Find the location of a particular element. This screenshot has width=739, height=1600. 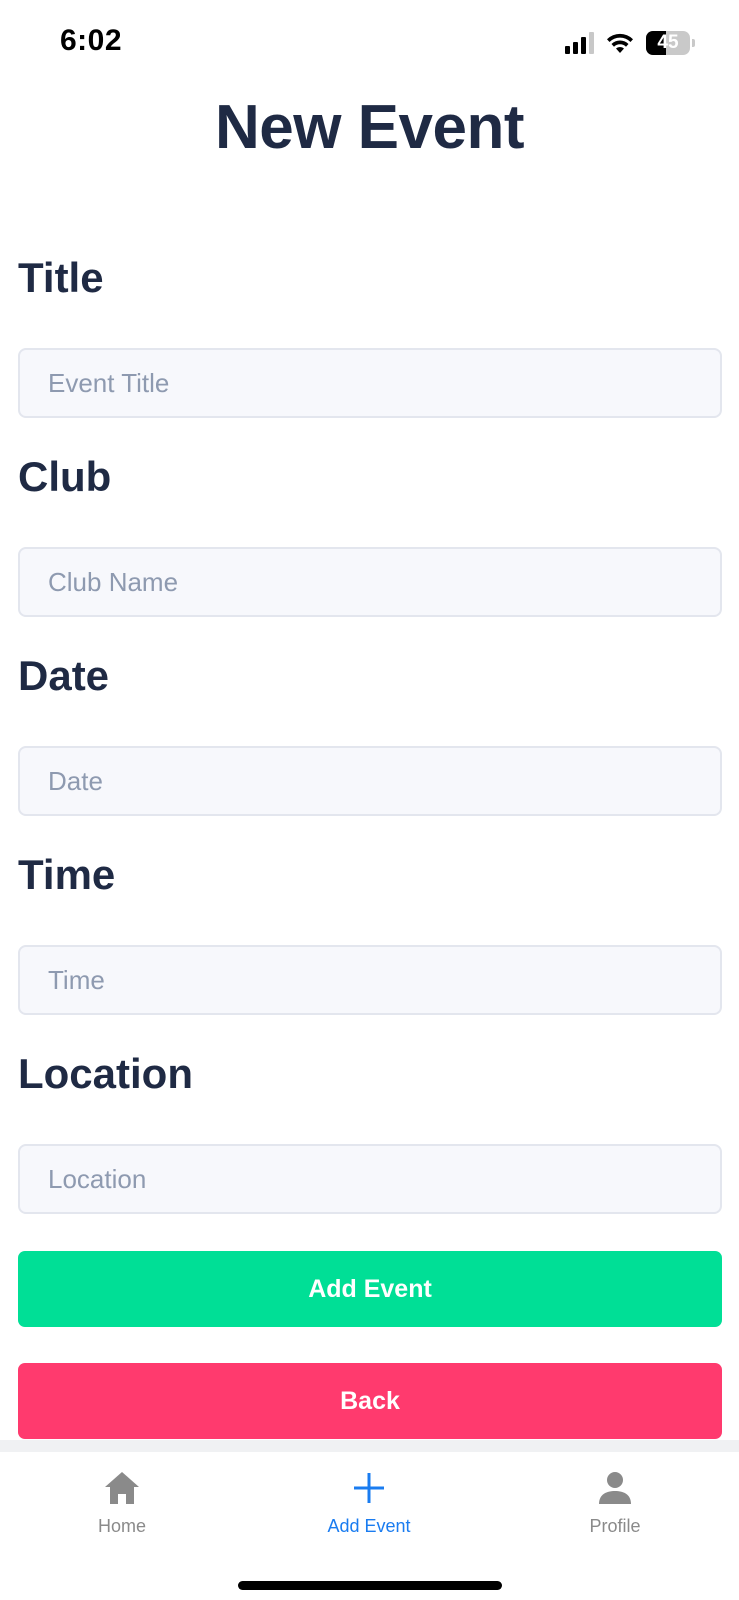

back-button: Back is located at coordinates (370, 1401).